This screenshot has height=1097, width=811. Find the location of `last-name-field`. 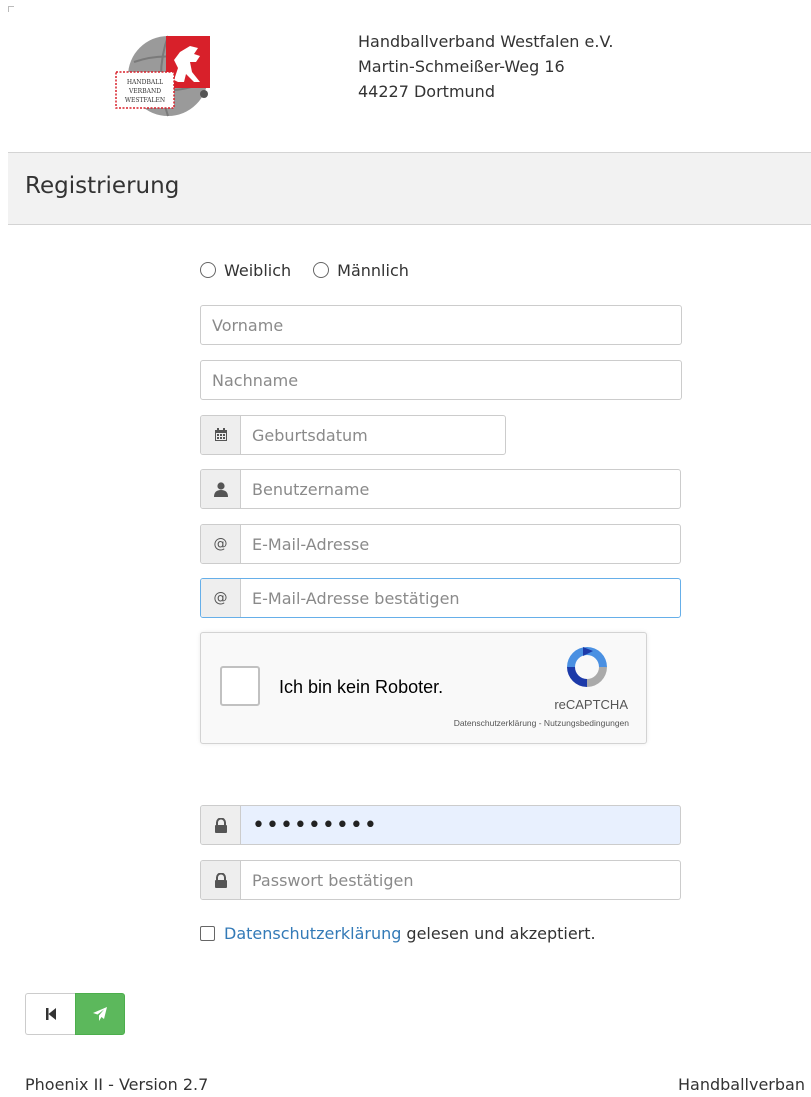

last-name-field is located at coordinates (441, 380).